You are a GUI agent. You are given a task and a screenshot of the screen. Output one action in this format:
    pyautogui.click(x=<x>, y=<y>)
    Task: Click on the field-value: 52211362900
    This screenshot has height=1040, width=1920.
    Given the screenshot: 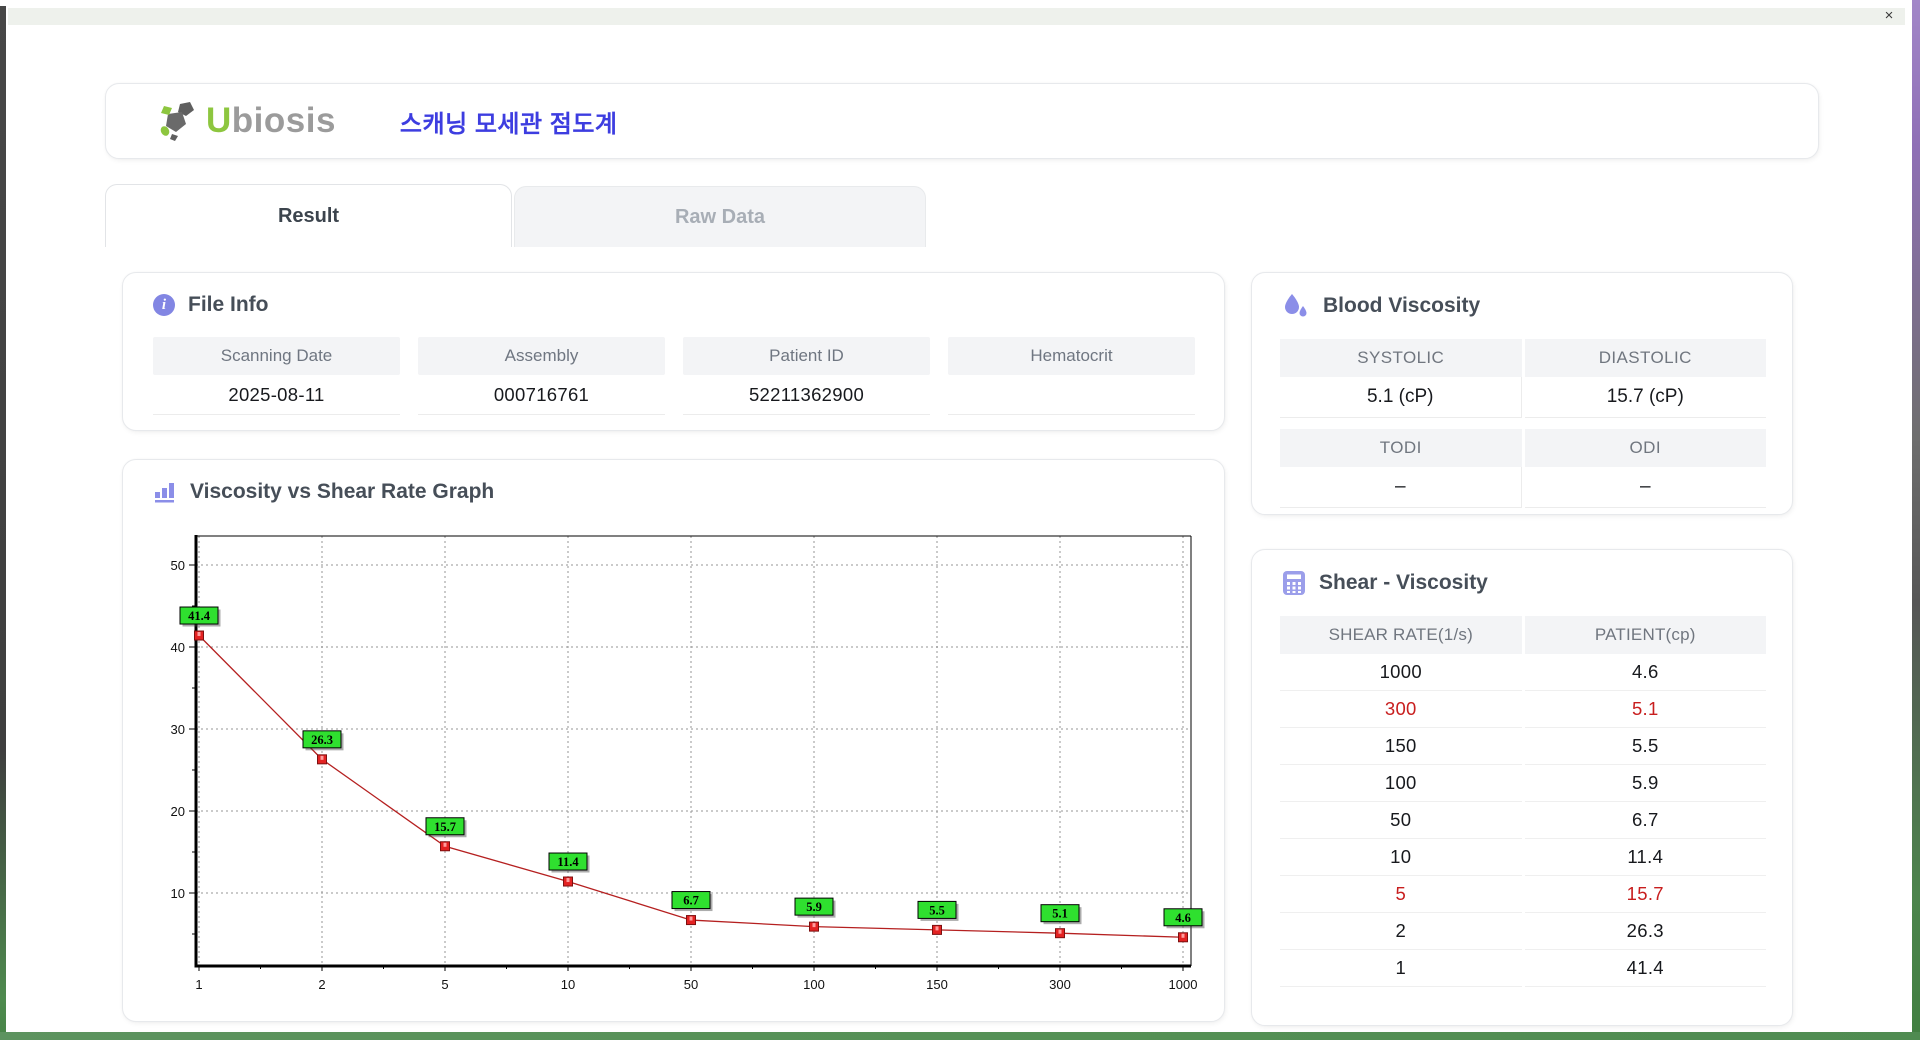 What is the action you would take?
    pyautogui.click(x=806, y=395)
    